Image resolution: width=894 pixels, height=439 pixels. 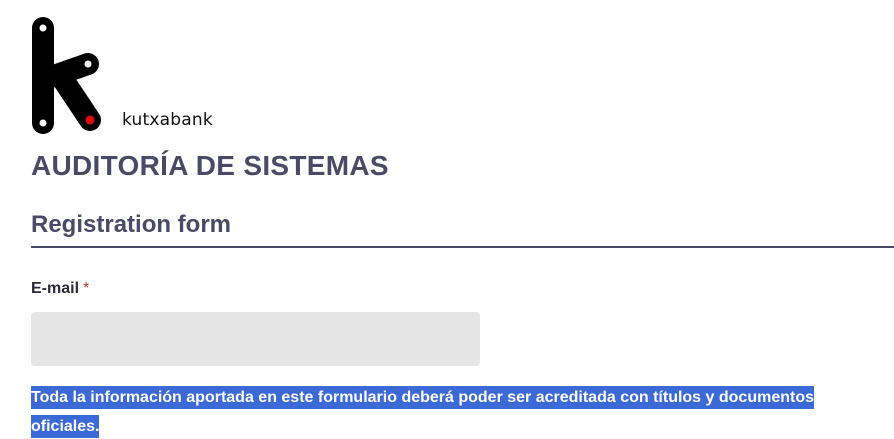 I want to click on email-label-text: E-mail, so click(x=55, y=288).